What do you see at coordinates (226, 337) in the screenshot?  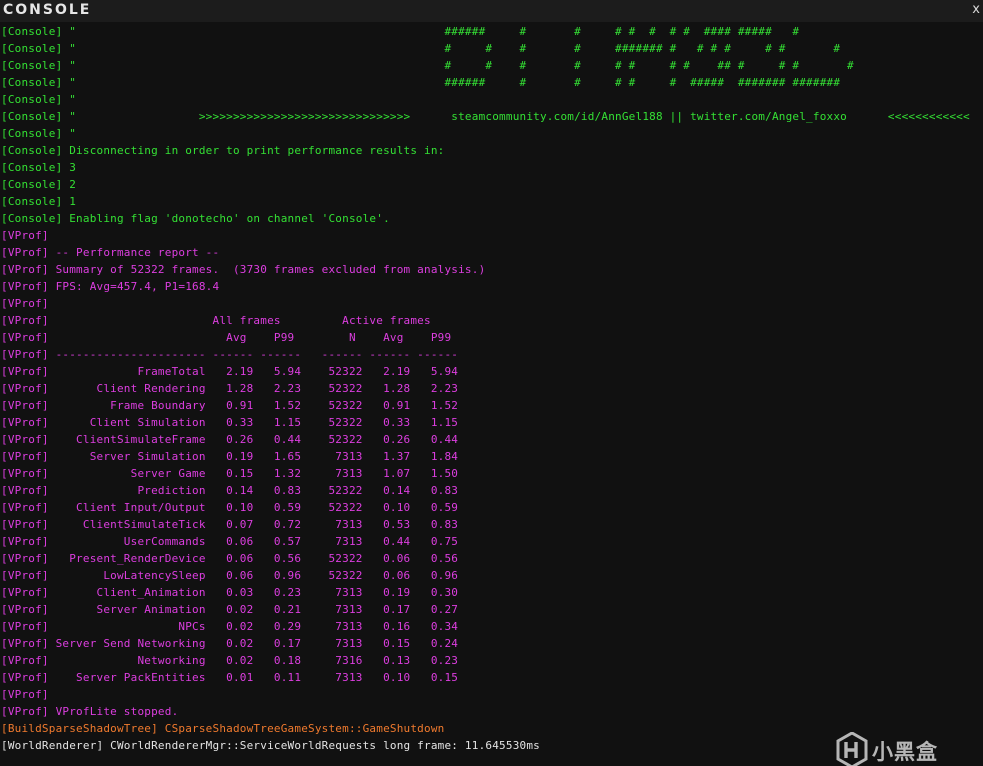 I see `console-line: [VProf] Avg P99 N Avg P99` at bounding box center [226, 337].